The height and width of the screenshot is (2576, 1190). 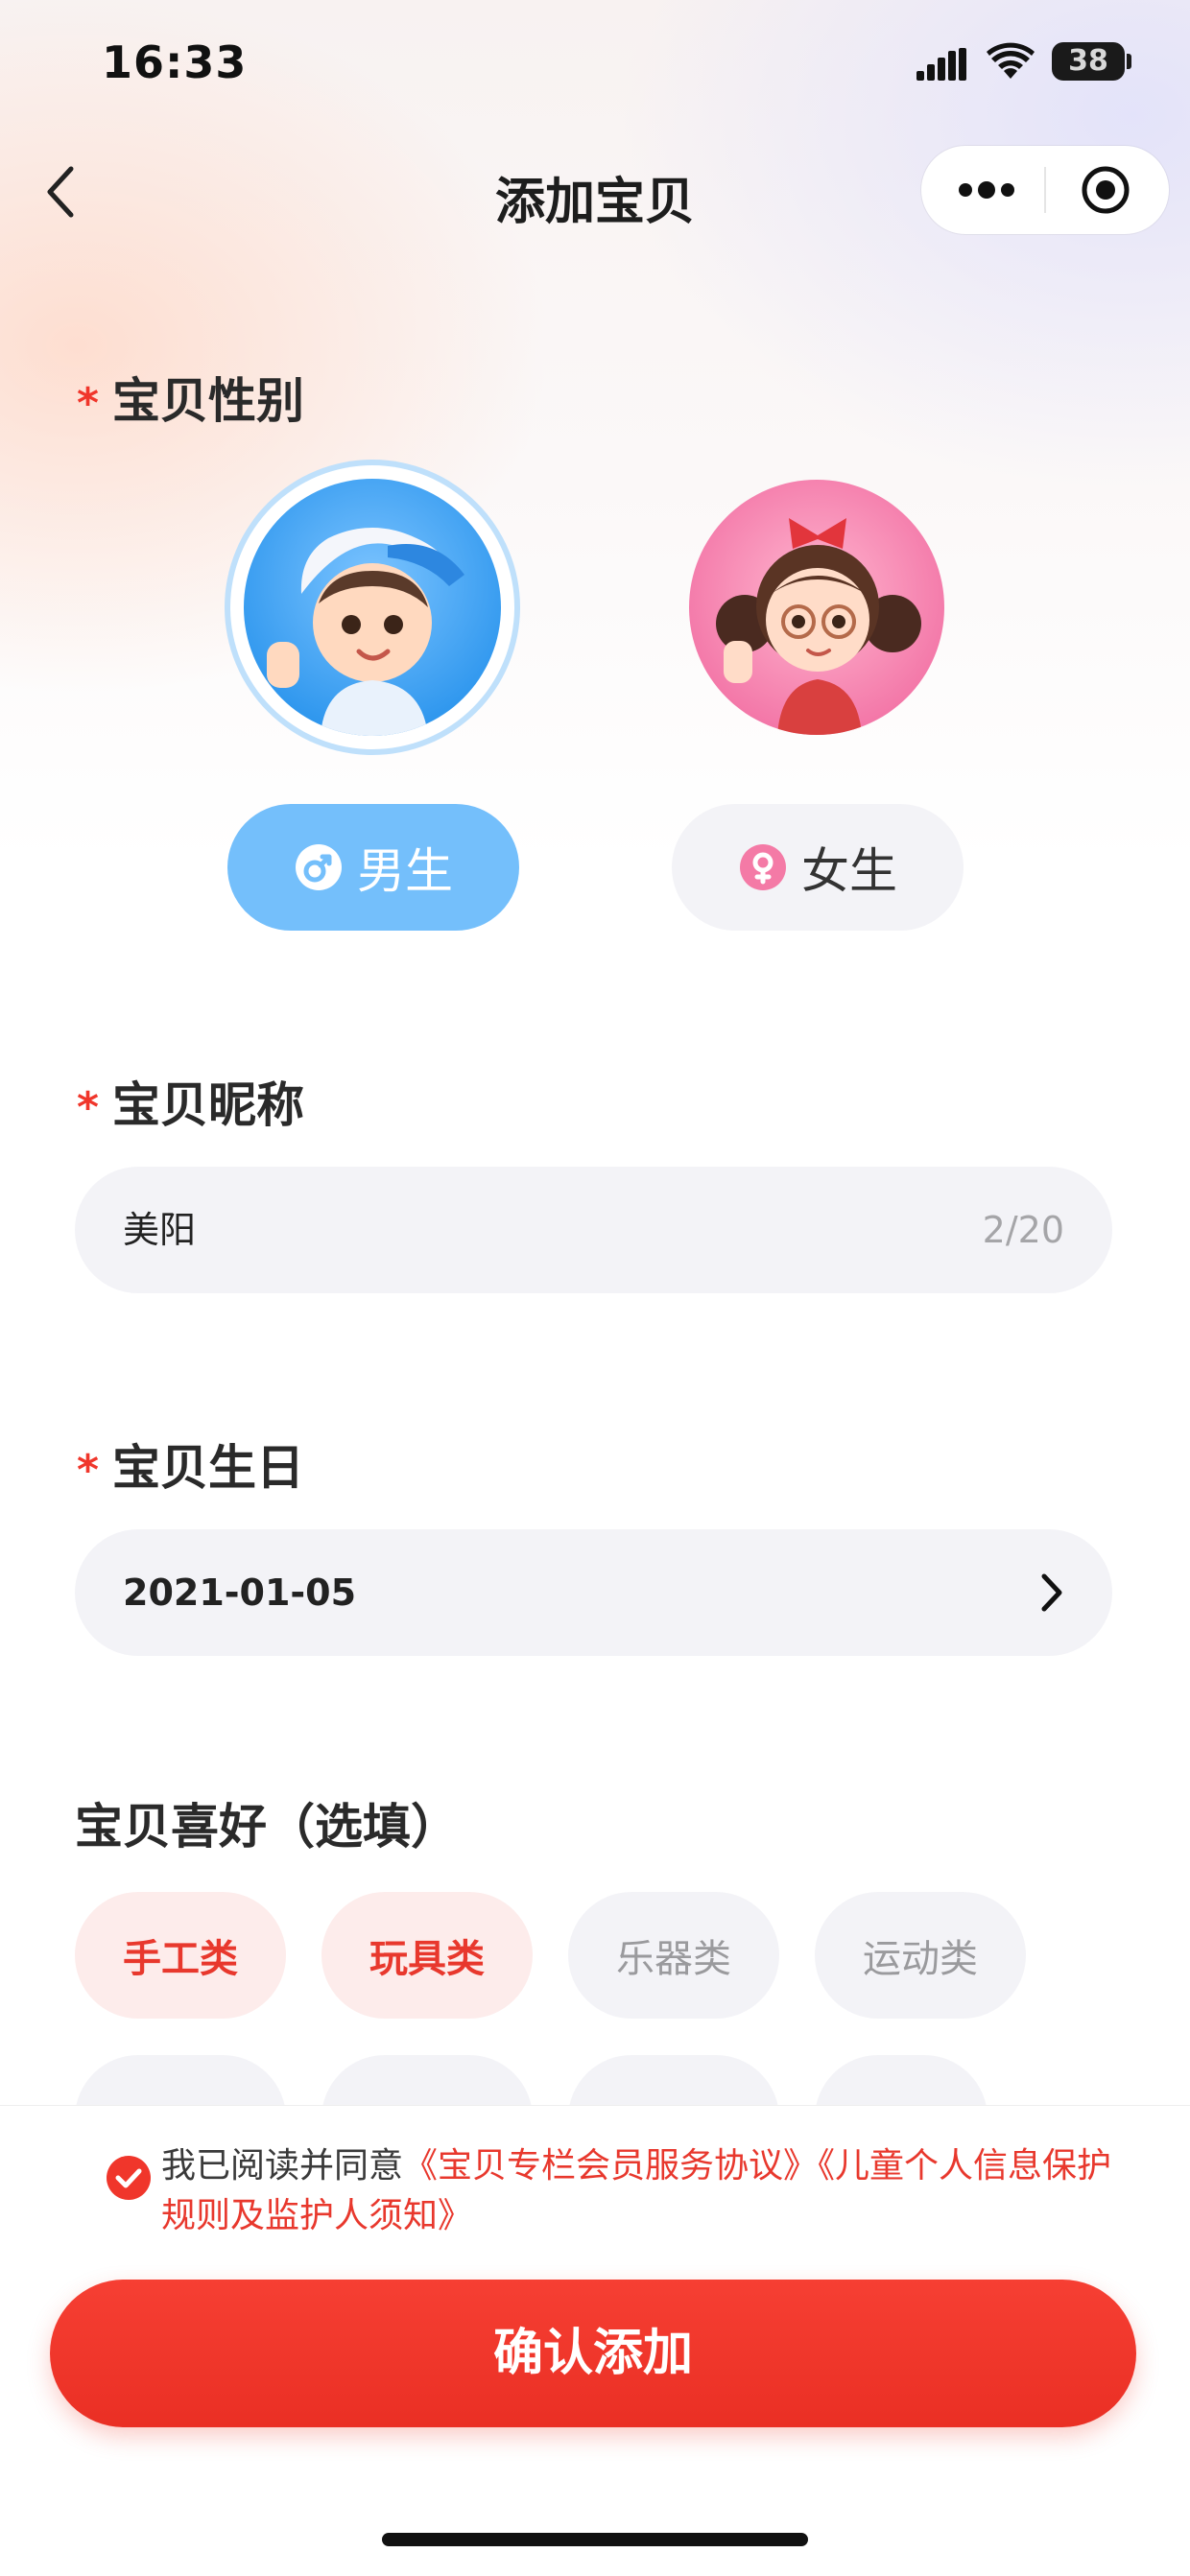 What do you see at coordinates (61, 192) in the screenshot?
I see `back-arrow-icon` at bounding box center [61, 192].